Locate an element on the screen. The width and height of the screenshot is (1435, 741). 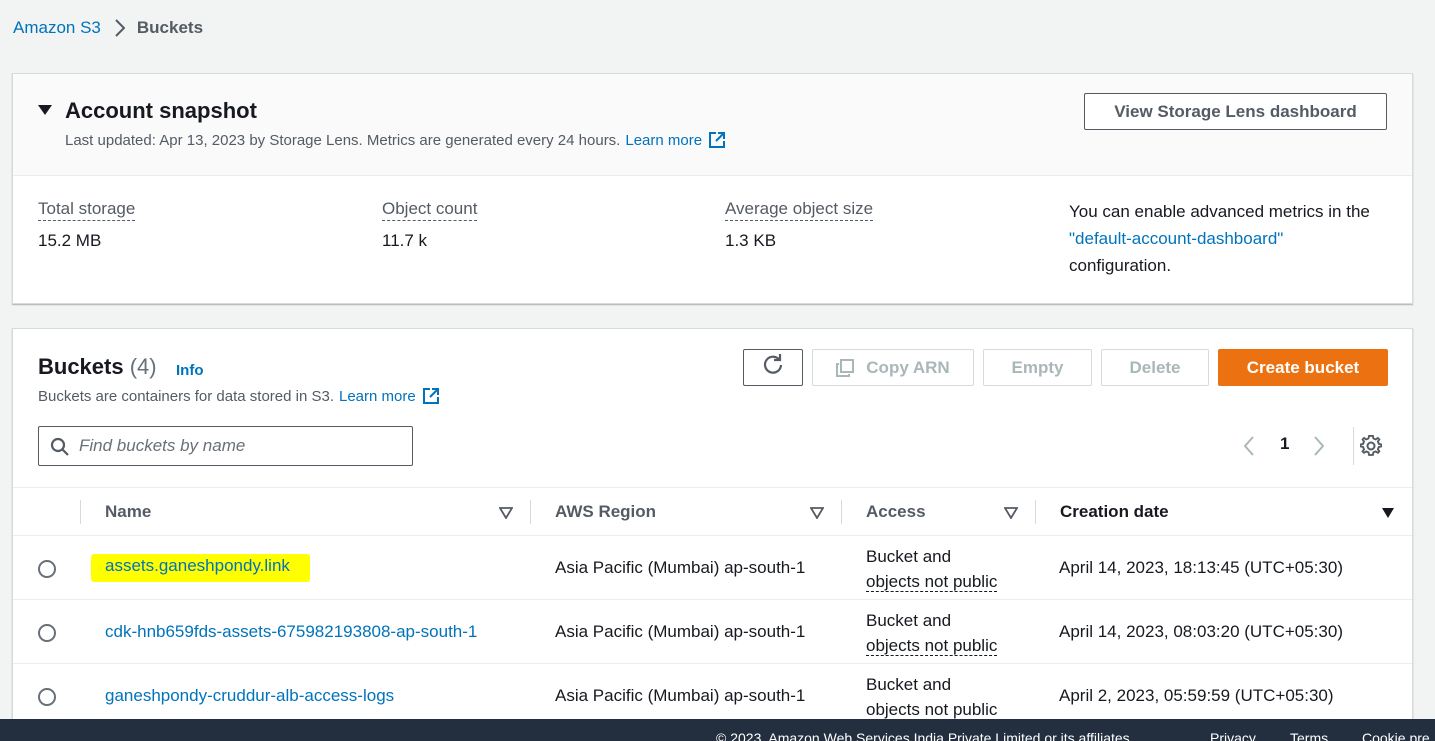
account-snapshot-title: Account snapshot is located at coordinates (161, 111).